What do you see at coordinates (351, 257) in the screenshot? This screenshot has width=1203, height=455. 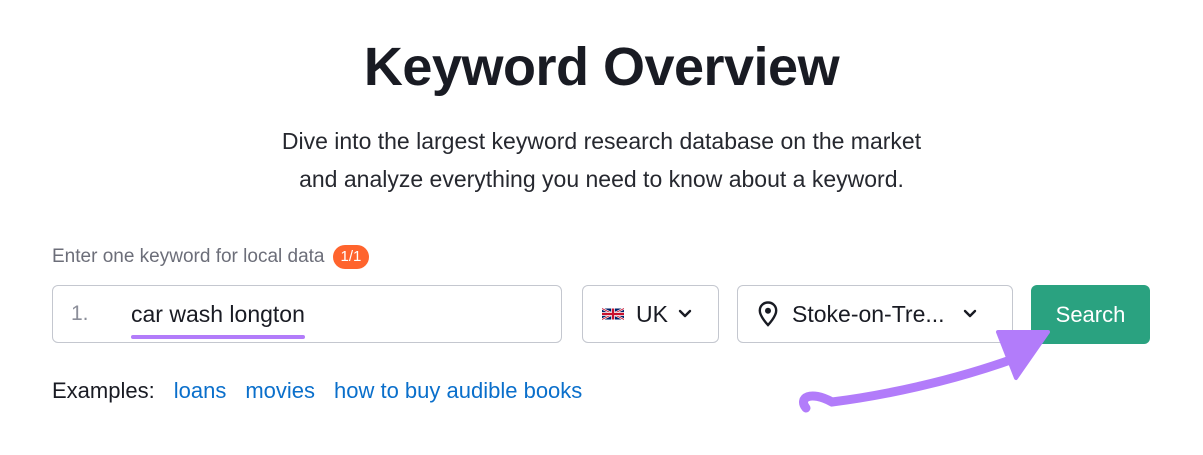 I see `keyword-count-badge: 1/1` at bounding box center [351, 257].